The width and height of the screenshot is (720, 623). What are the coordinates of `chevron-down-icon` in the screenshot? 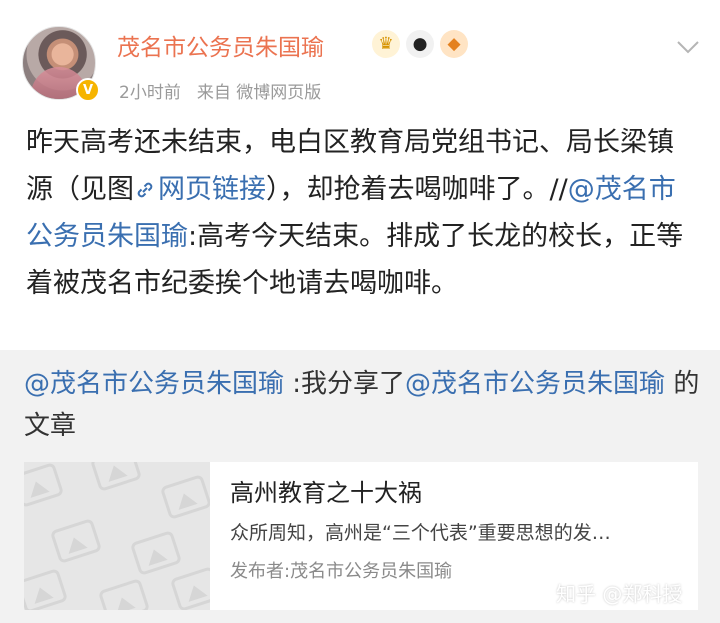 It's located at (688, 47).